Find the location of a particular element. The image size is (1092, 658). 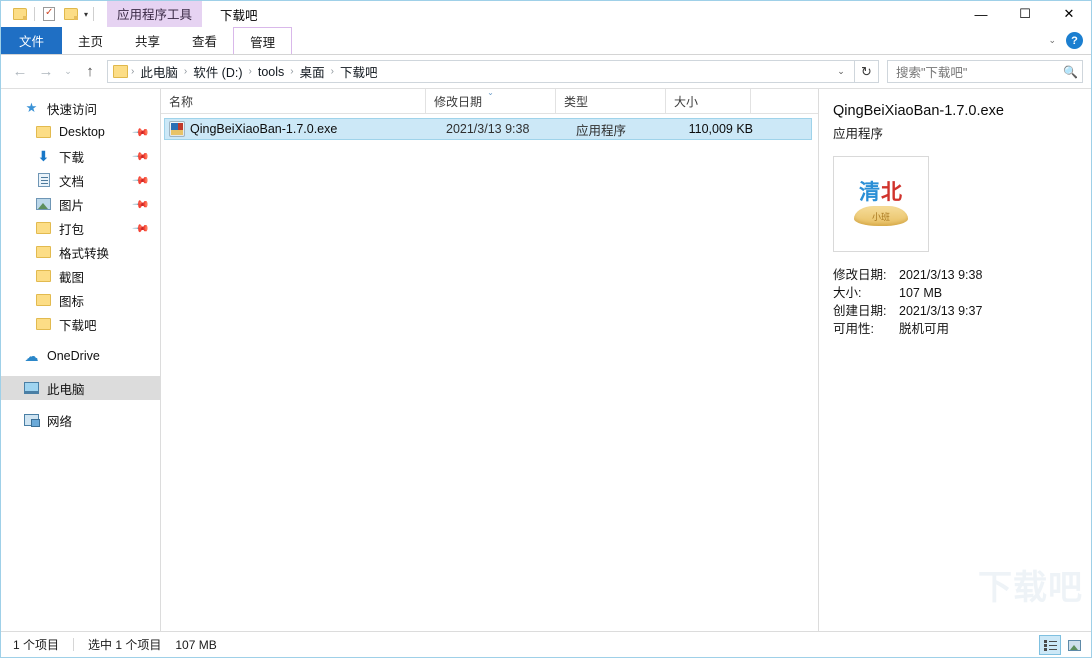

sidebar-item-tubiao: 图标 is located at coordinates (80, 300).